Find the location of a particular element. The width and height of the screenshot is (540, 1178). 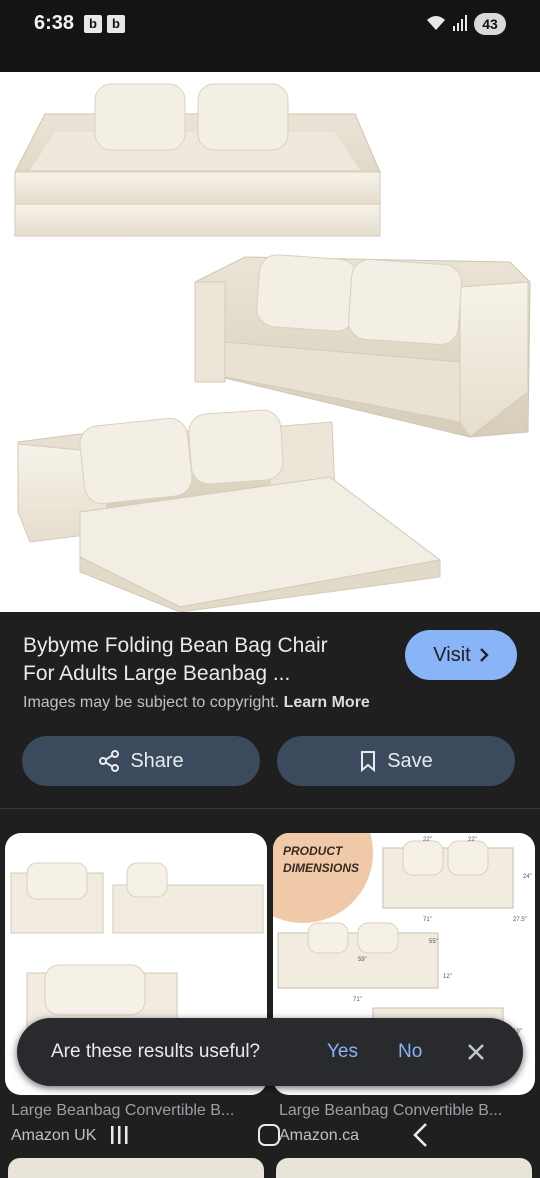

signal-icon is located at coordinates (460, 23).